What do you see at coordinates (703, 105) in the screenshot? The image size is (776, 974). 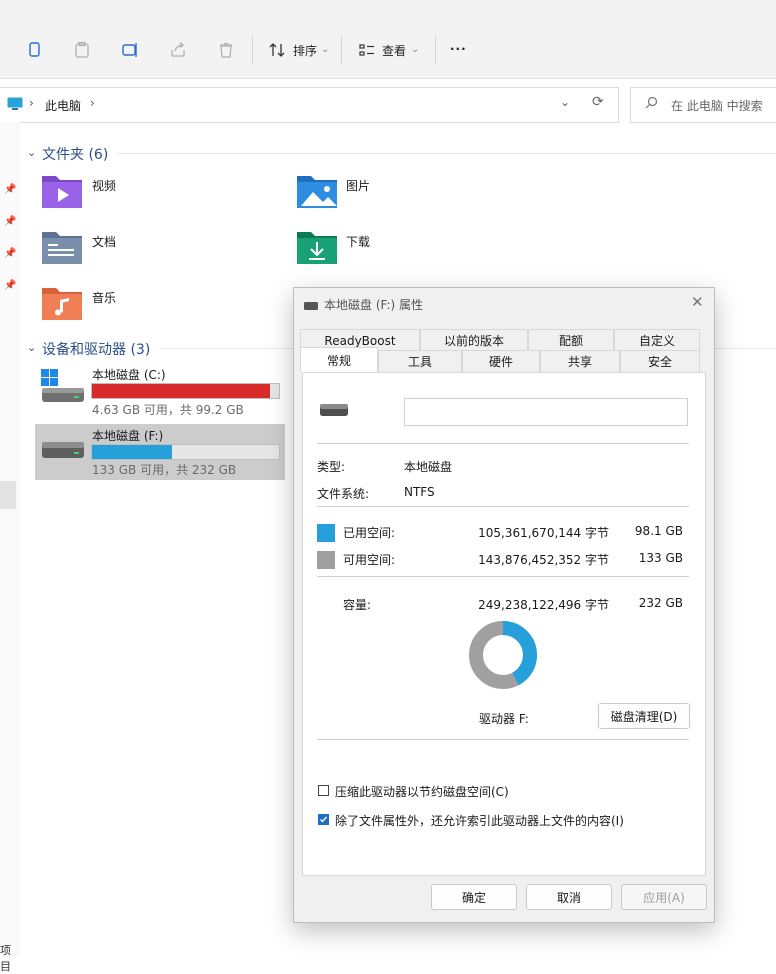 I see `search-box: 在 此电脑 中搜索` at bounding box center [703, 105].